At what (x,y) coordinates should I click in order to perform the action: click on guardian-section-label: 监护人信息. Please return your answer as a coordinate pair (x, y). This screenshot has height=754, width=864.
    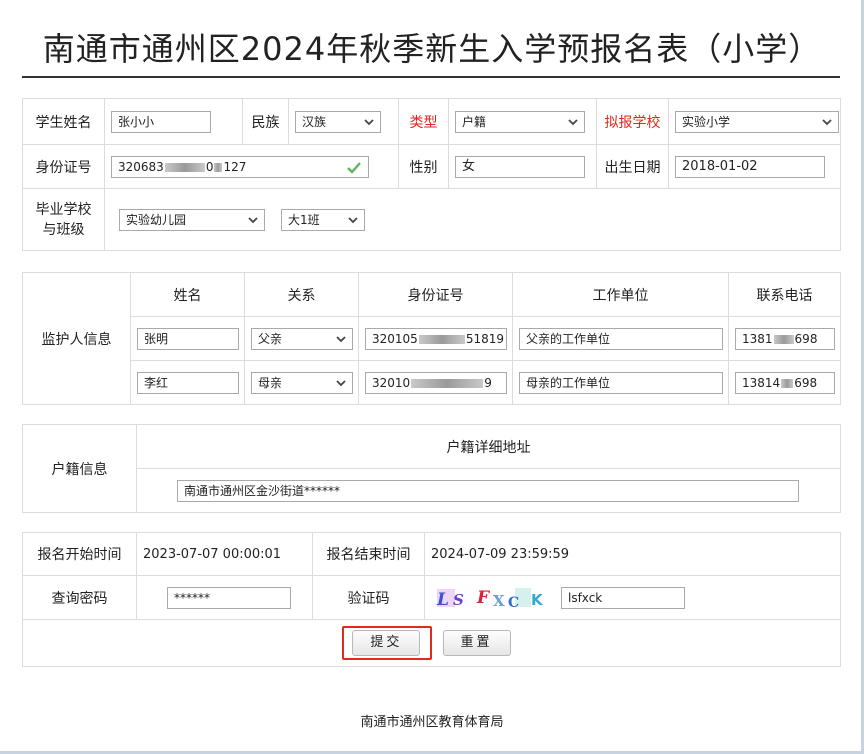
    Looking at the image, I should click on (76, 338).